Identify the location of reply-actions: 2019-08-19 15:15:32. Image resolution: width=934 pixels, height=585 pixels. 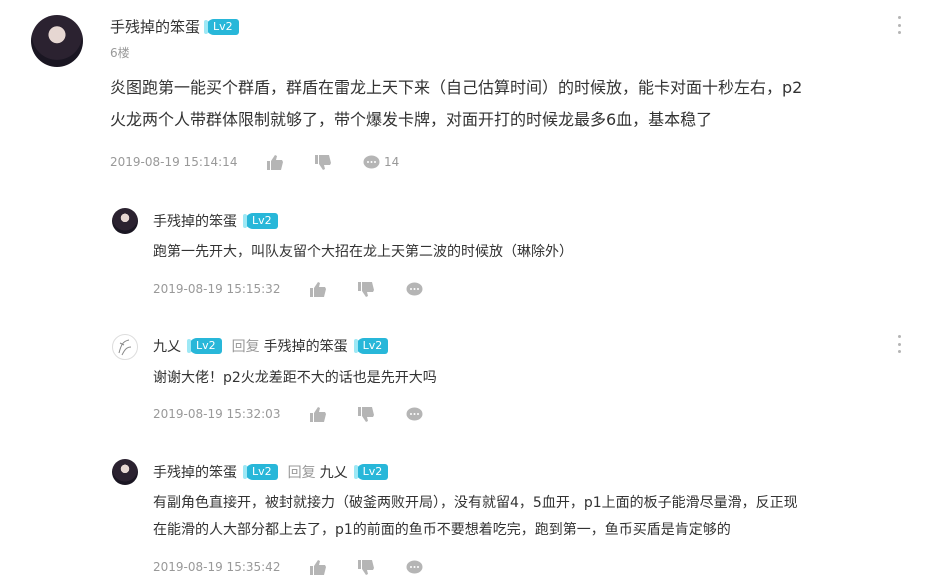
(288, 289).